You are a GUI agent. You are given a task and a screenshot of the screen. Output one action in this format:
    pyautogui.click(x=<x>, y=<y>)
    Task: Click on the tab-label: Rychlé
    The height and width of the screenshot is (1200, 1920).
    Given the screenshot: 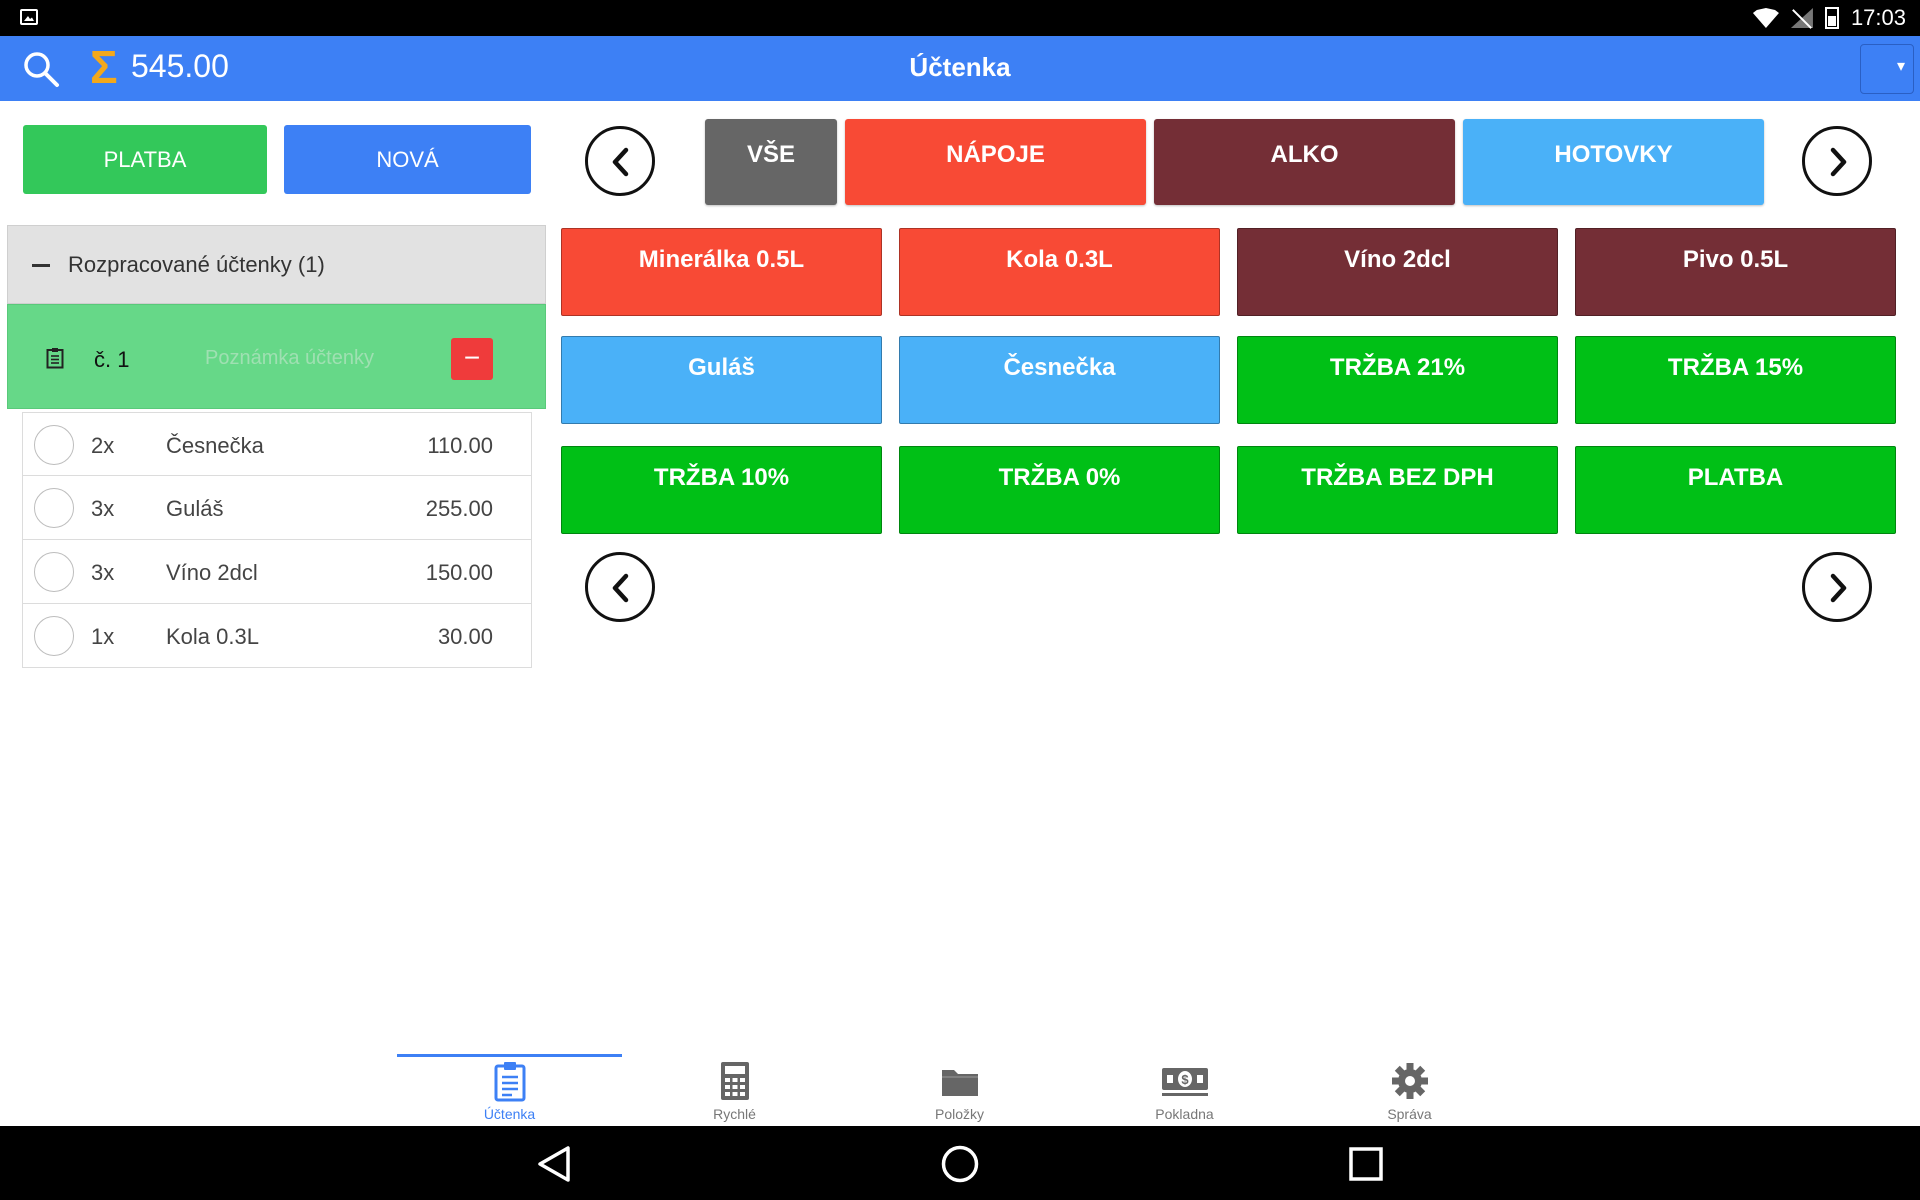 What is the action you would take?
    pyautogui.click(x=734, y=1114)
    